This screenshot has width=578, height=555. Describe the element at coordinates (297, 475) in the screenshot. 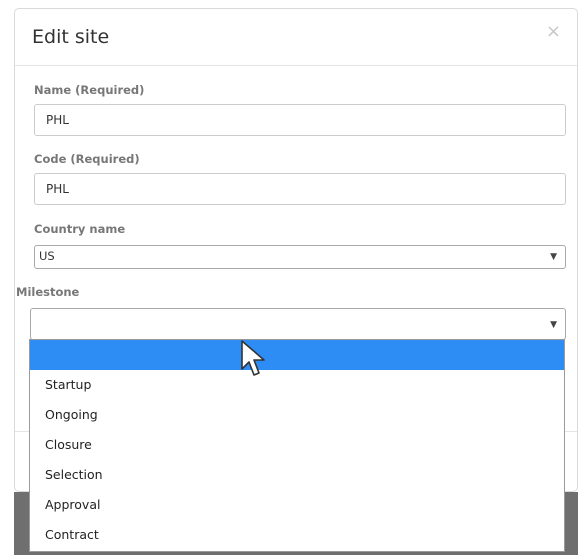

I see `dropdown-option-selection: Selection` at that location.